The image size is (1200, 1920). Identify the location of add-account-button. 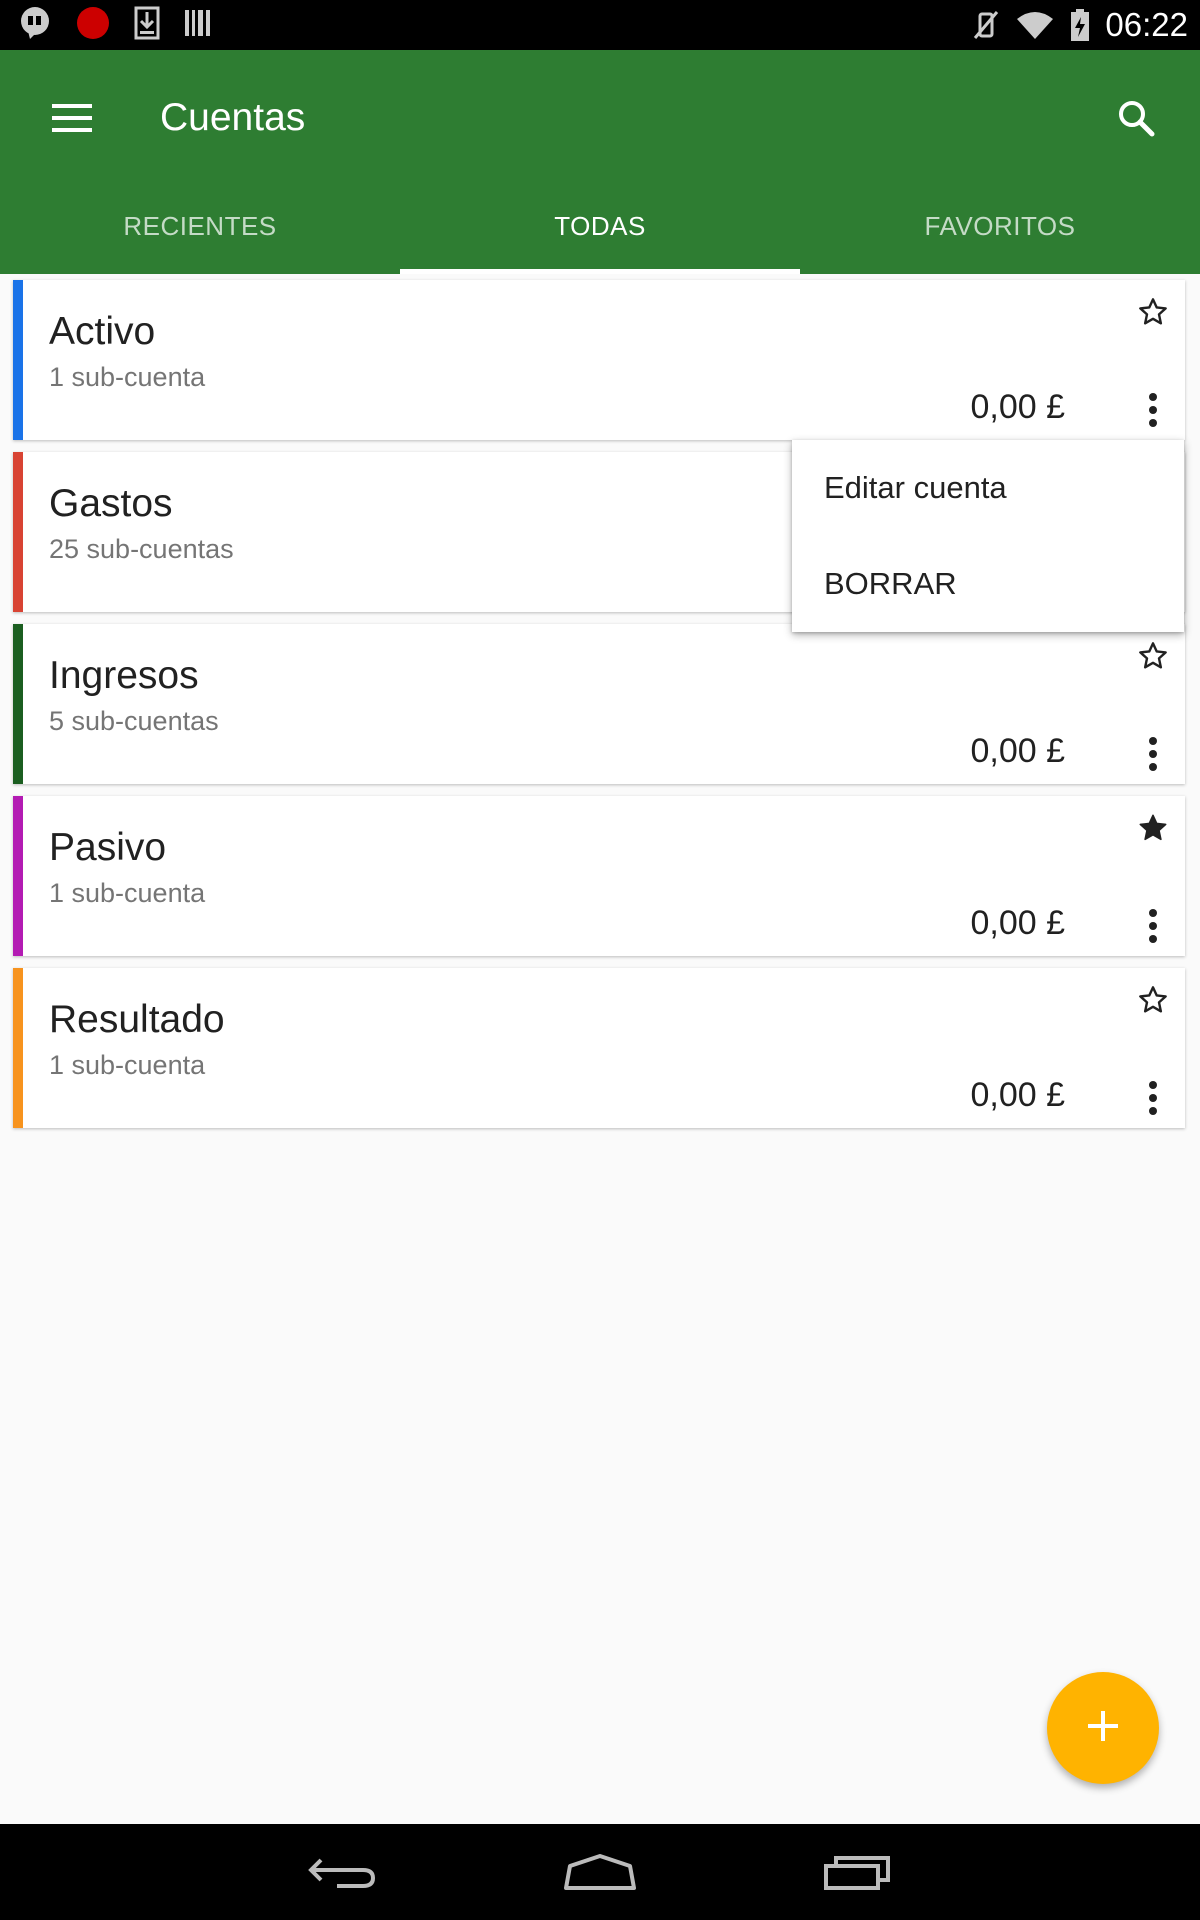
(1103, 1728).